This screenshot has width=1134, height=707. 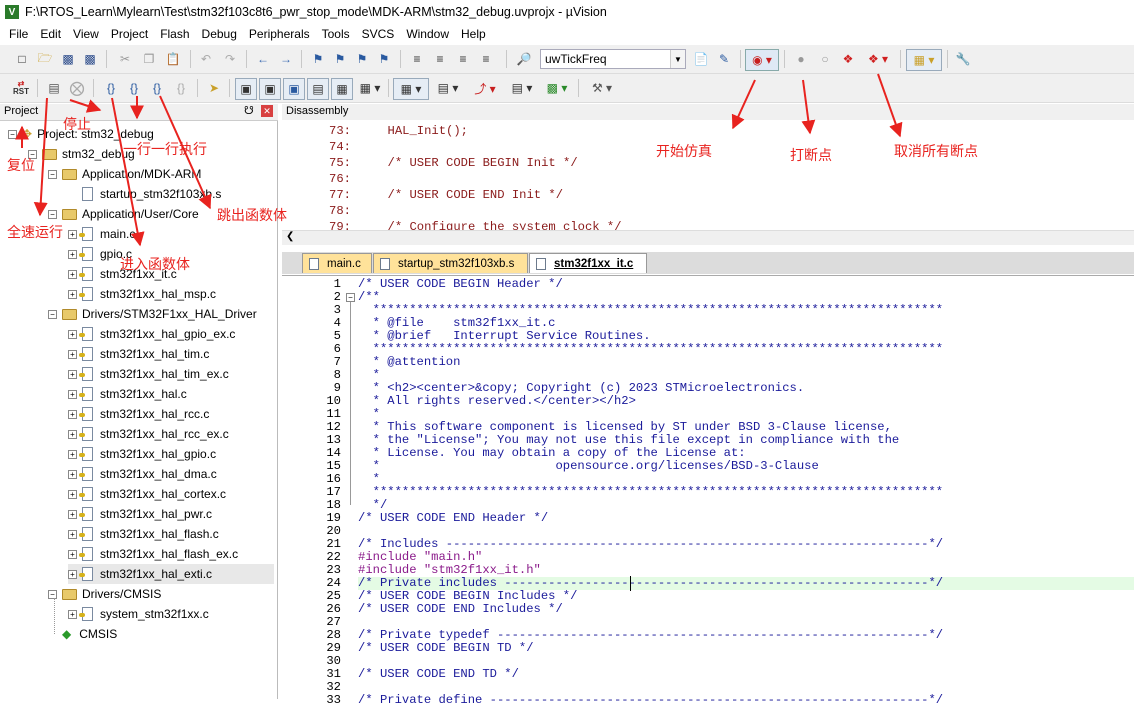 I want to click on command-window-icon: ▣, so click(x=246, y=89).